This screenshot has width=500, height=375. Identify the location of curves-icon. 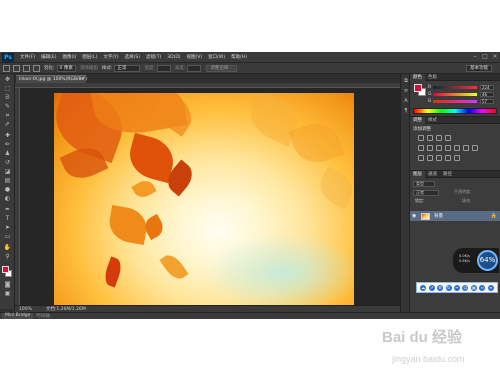
(439, 138).